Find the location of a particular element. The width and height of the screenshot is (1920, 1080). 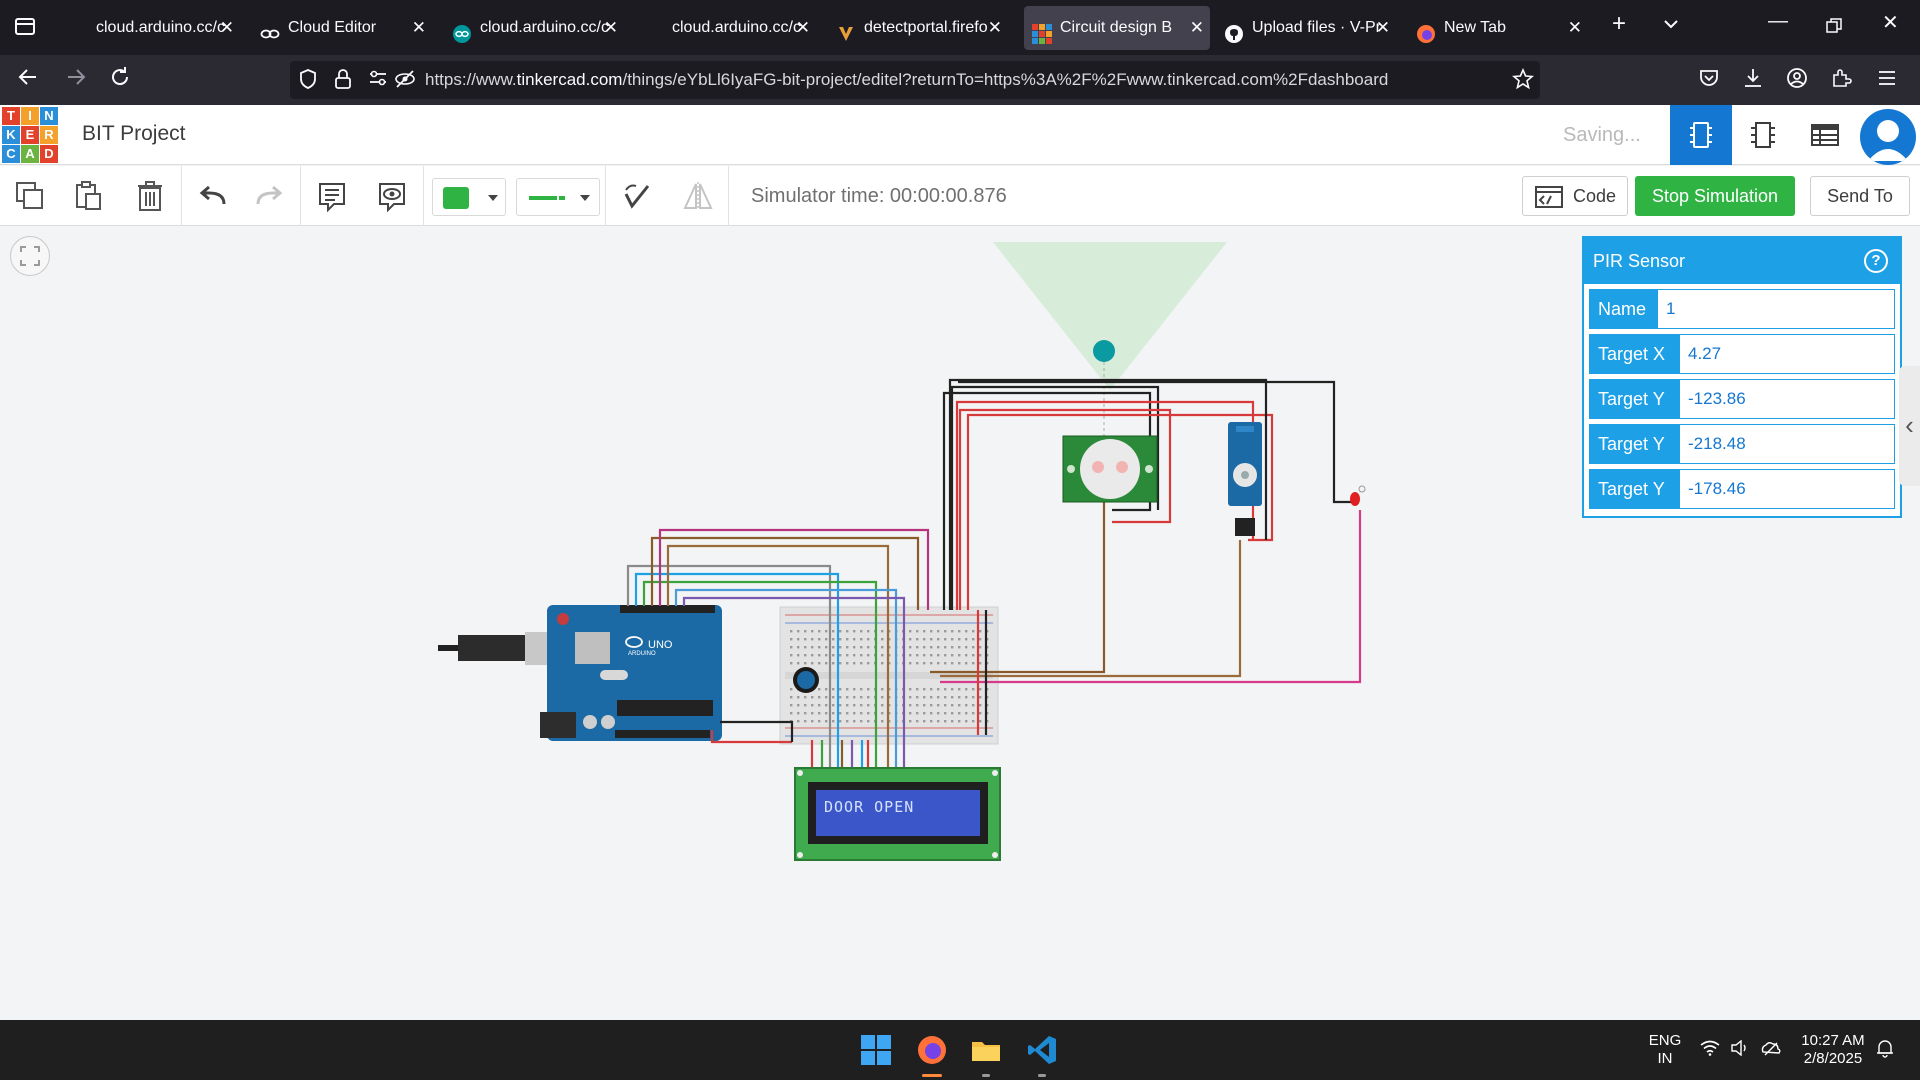

restore-window-icon is located at coordinates (1834, 28).